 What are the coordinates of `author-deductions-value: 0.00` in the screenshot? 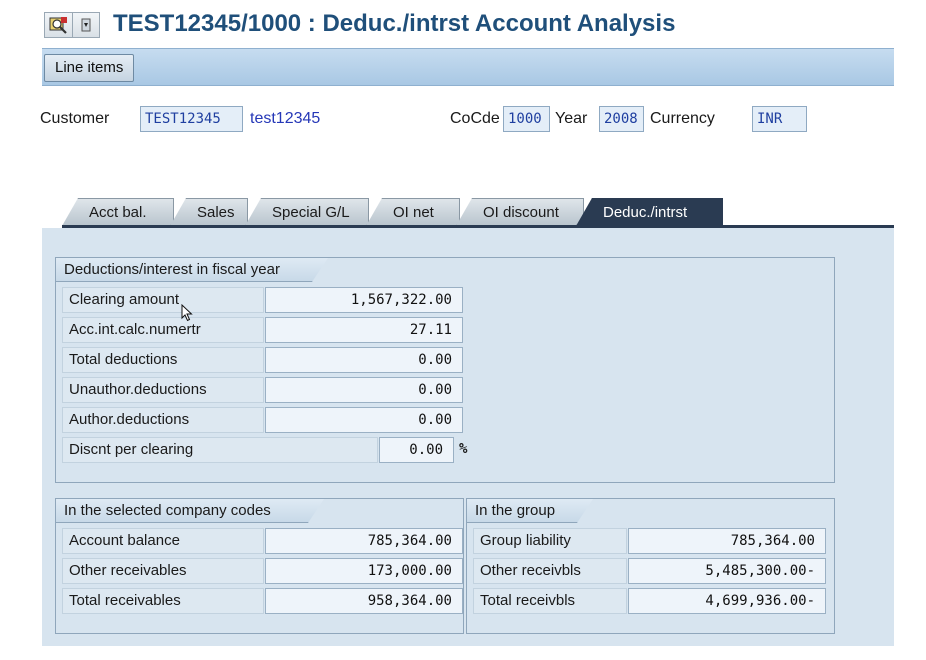 It's located at (364, 420).